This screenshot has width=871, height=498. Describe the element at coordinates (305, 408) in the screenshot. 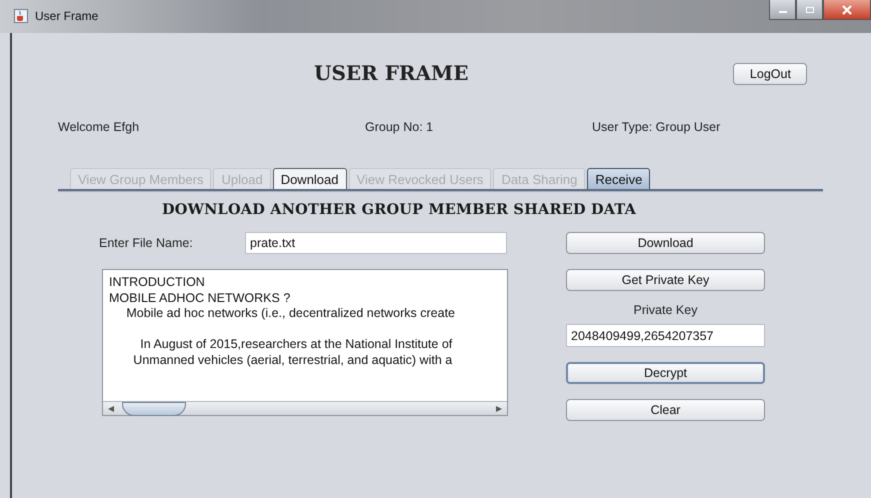

I see `horizontal-scrollbar` at that location.